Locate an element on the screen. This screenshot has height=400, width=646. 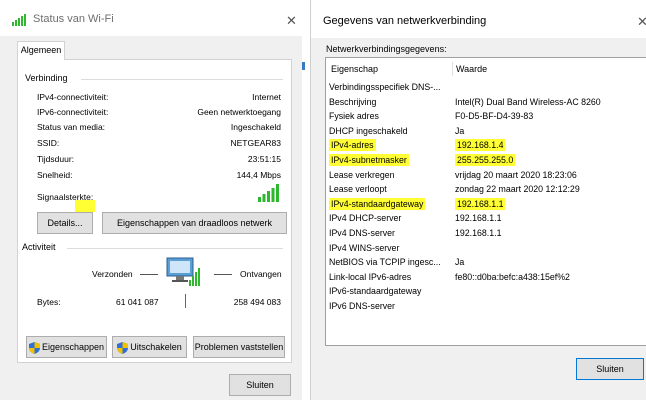
row-label: Tijdsduur: is located at coordinates (56, 159).